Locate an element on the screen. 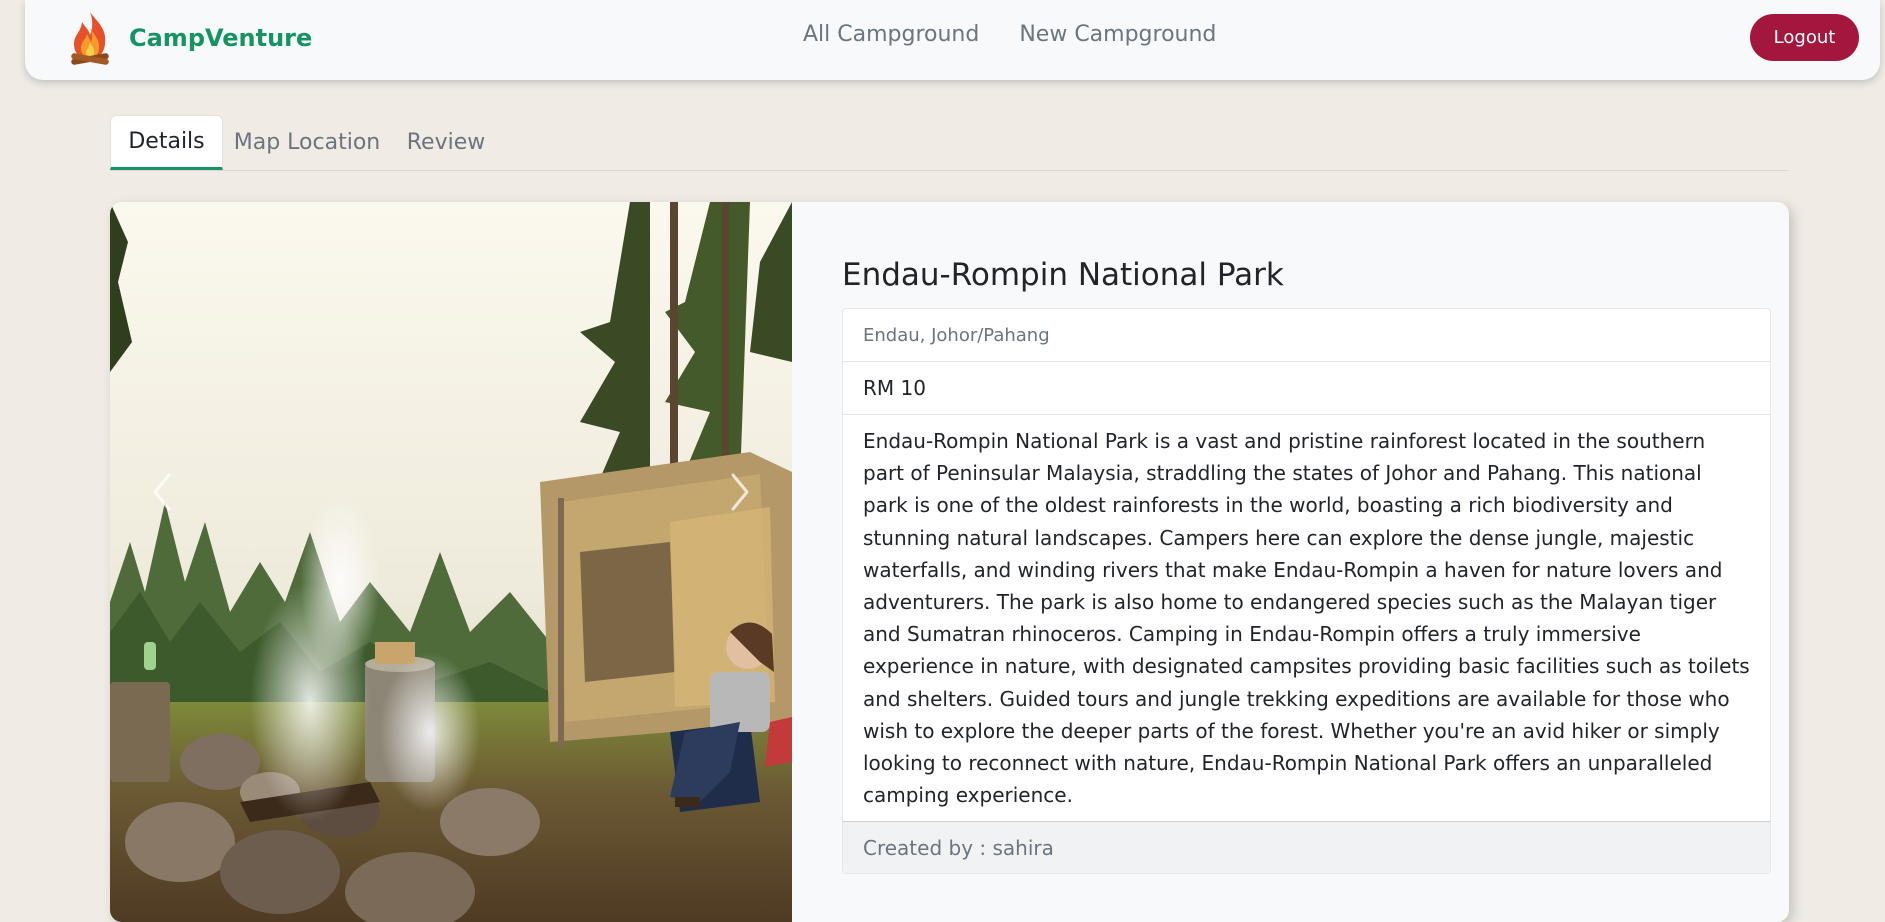 The height and width of the screenshot is (922, 1885). tab-details: Details is located at coordinates (166, 142).